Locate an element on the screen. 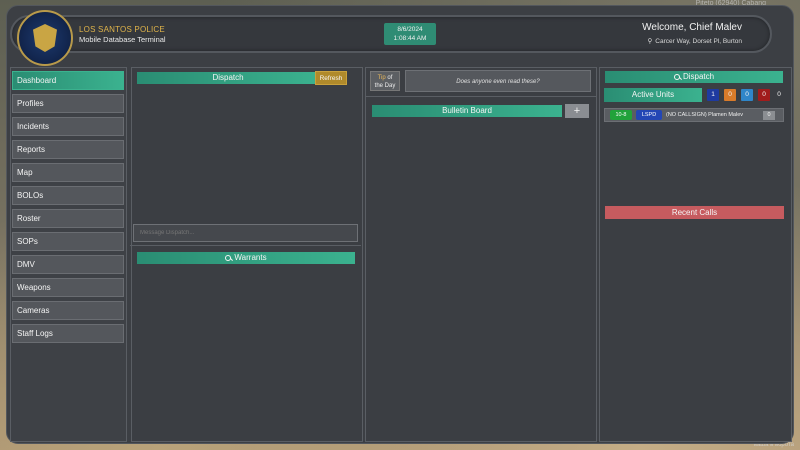 The height and width of the screenshot is (450, 800). count-badge-orange: 0 is located at coordinates (730, 95).